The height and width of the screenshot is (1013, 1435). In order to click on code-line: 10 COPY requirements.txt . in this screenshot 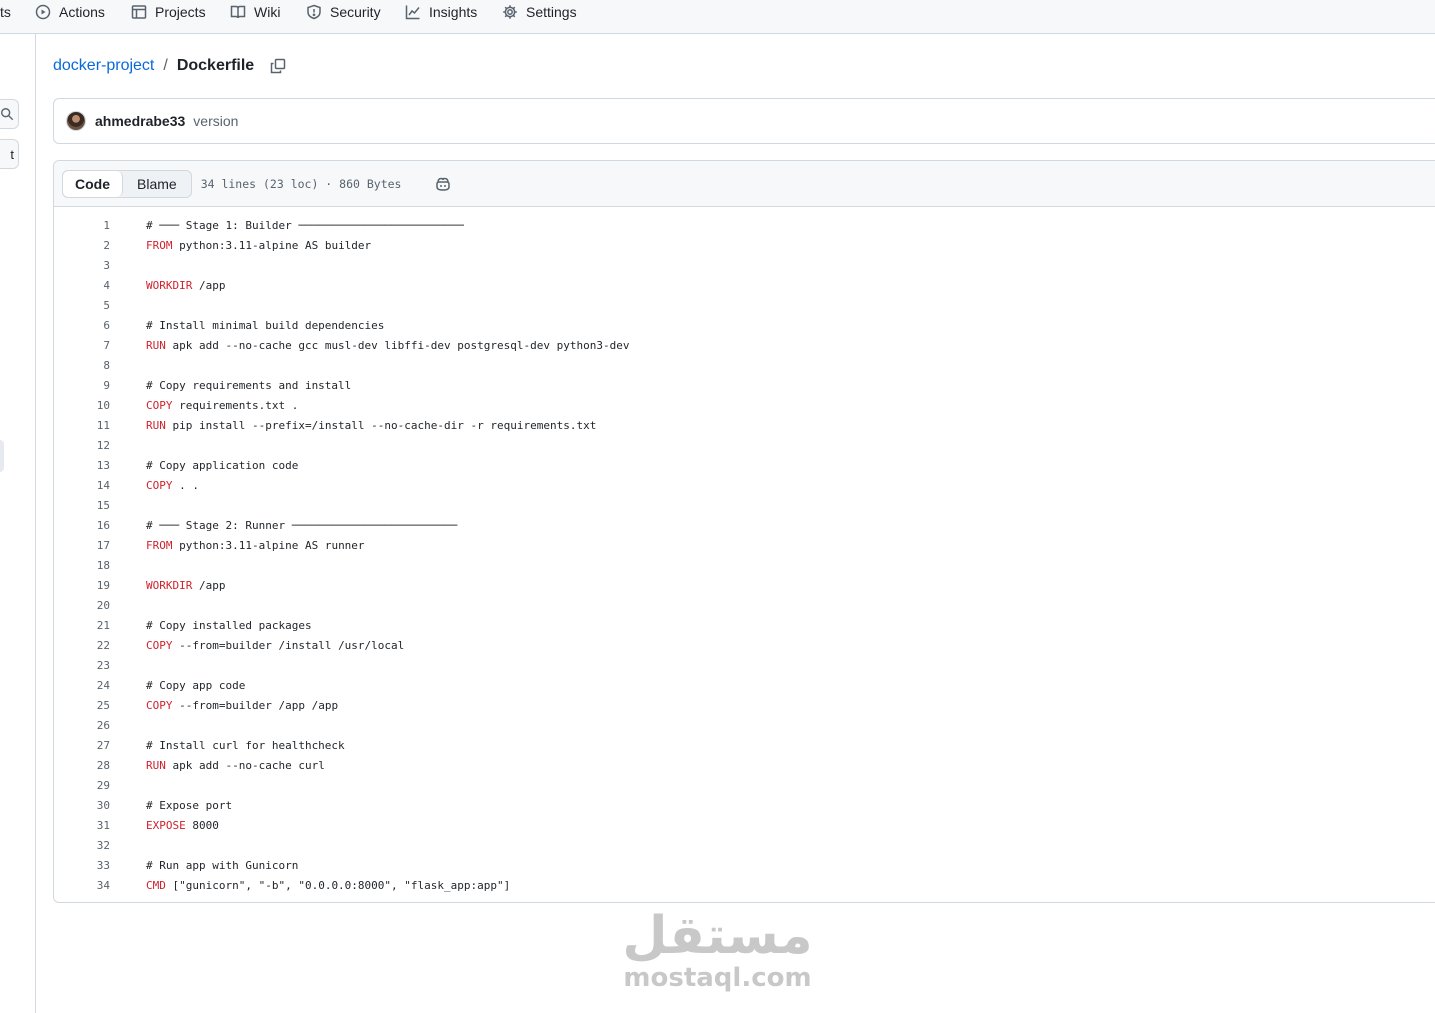, I will do `click(744, 405)`.